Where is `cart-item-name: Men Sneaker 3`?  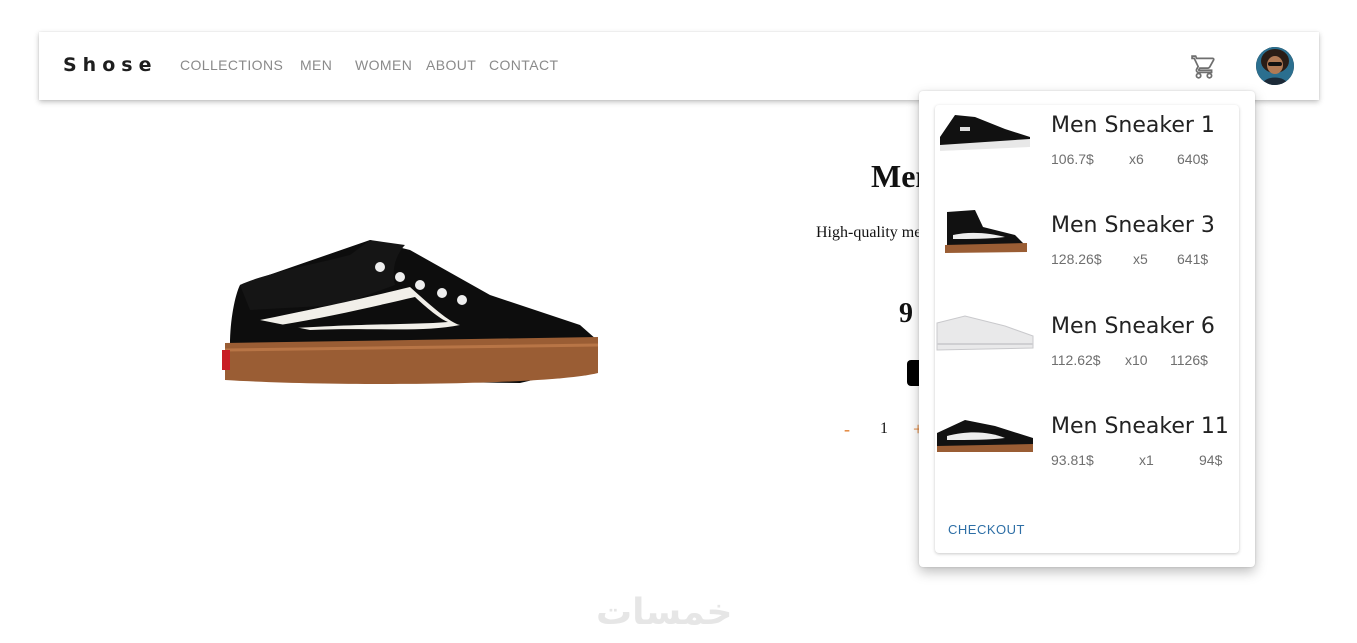
cart-item-name: Men Sneaker 3 is located at coordinates (1133, 225).